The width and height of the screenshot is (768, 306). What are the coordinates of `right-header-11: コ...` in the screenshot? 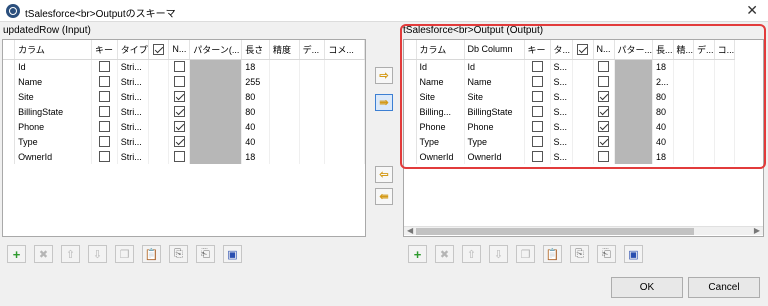 It's located at (725, 50).